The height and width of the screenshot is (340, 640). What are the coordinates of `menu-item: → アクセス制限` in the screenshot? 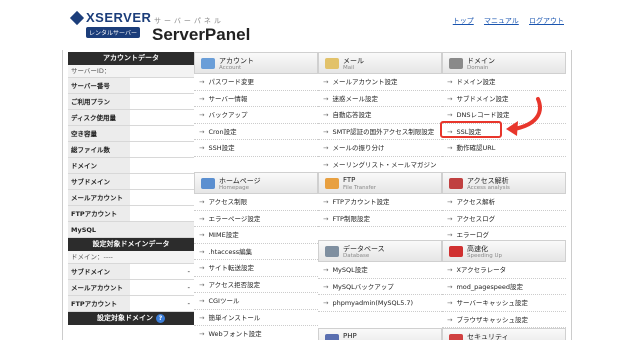 It's located at (256, 202).